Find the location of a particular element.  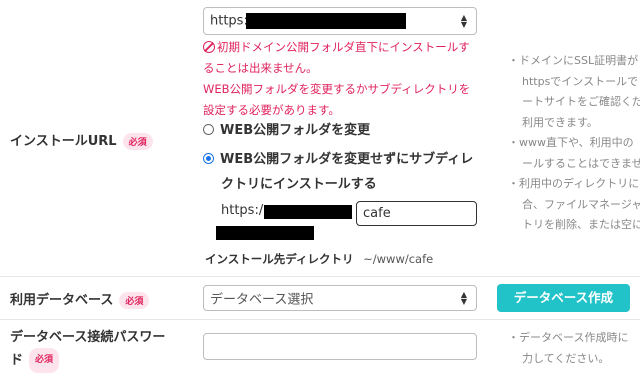

hint-line: 力してください。 is located at coordinates (566, 358).